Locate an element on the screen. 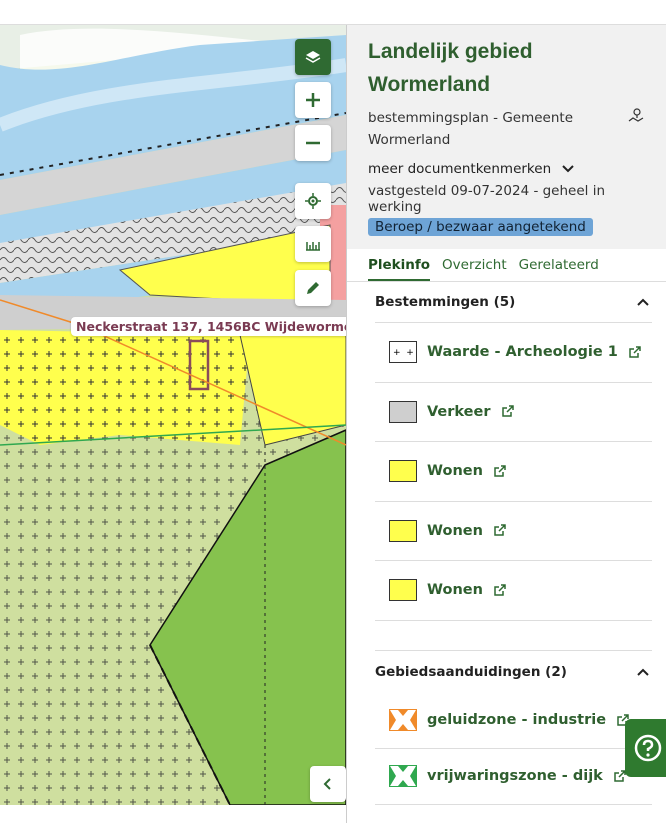 Image resolution: width=666 pixels, height=823 pixels. geluidzone-pattern-icon is located at coordinates (403, 720).